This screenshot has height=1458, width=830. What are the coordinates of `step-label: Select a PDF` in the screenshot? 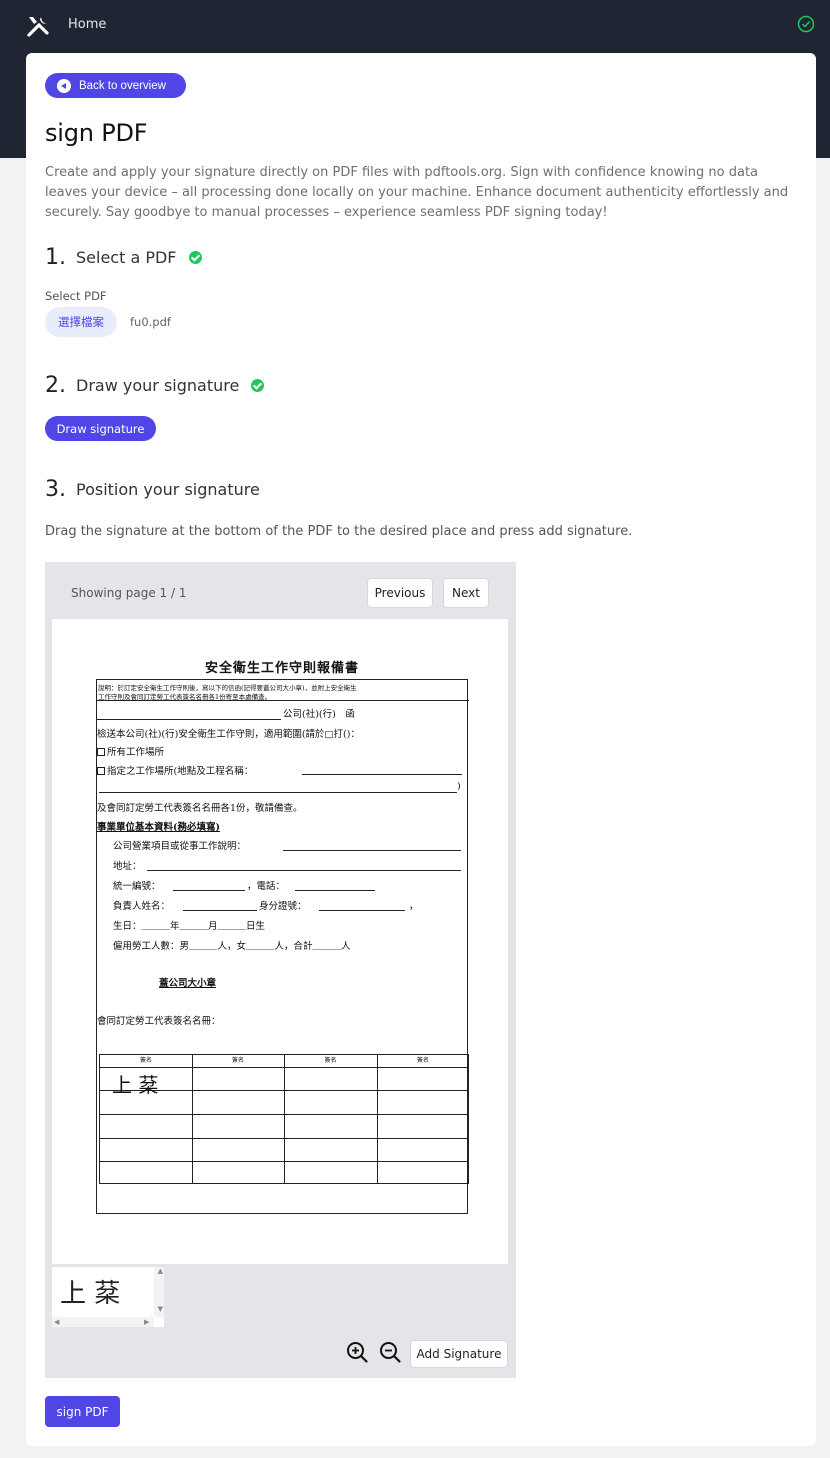 It's located at (126, 257).